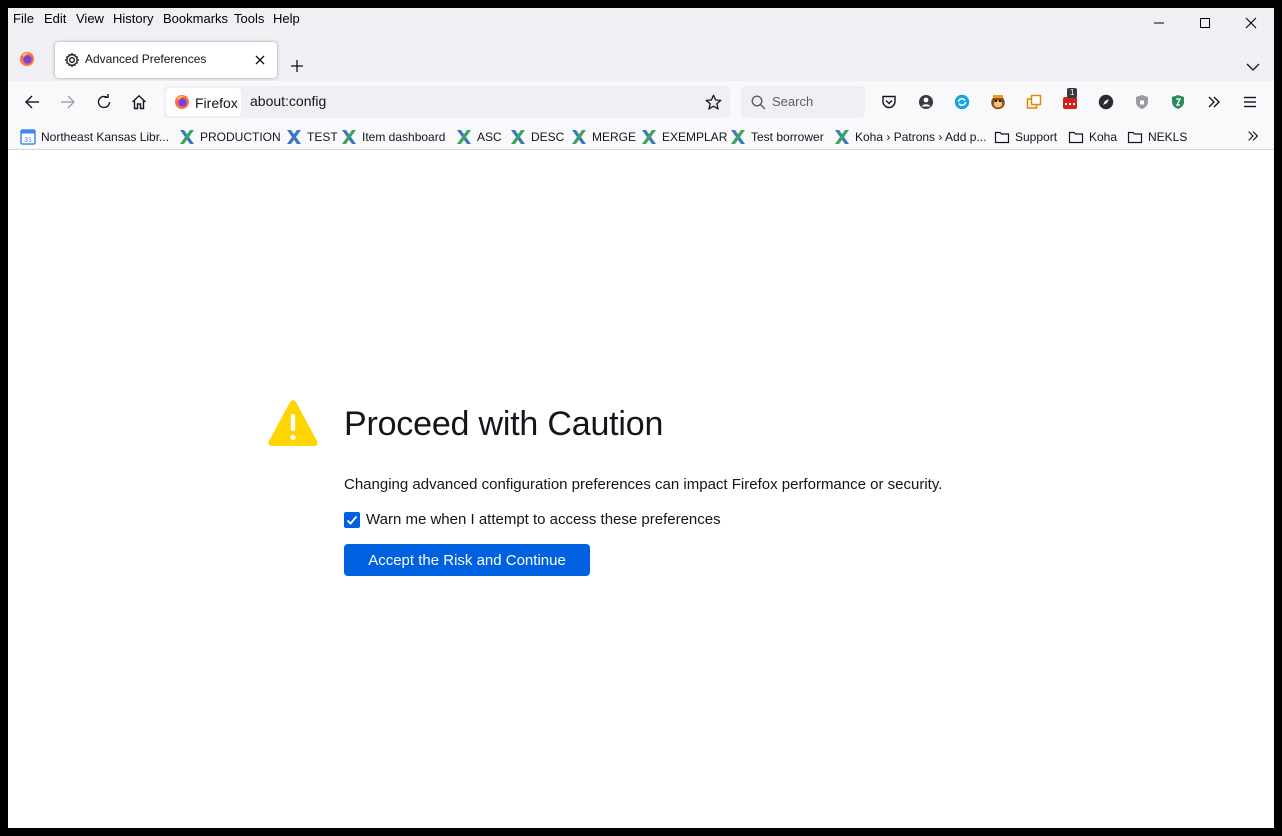 This screenshot has width=1282, height=836. Describe the element at coordinates (260, 60) in the screenshot. I see `close-tab-icon` at that location.